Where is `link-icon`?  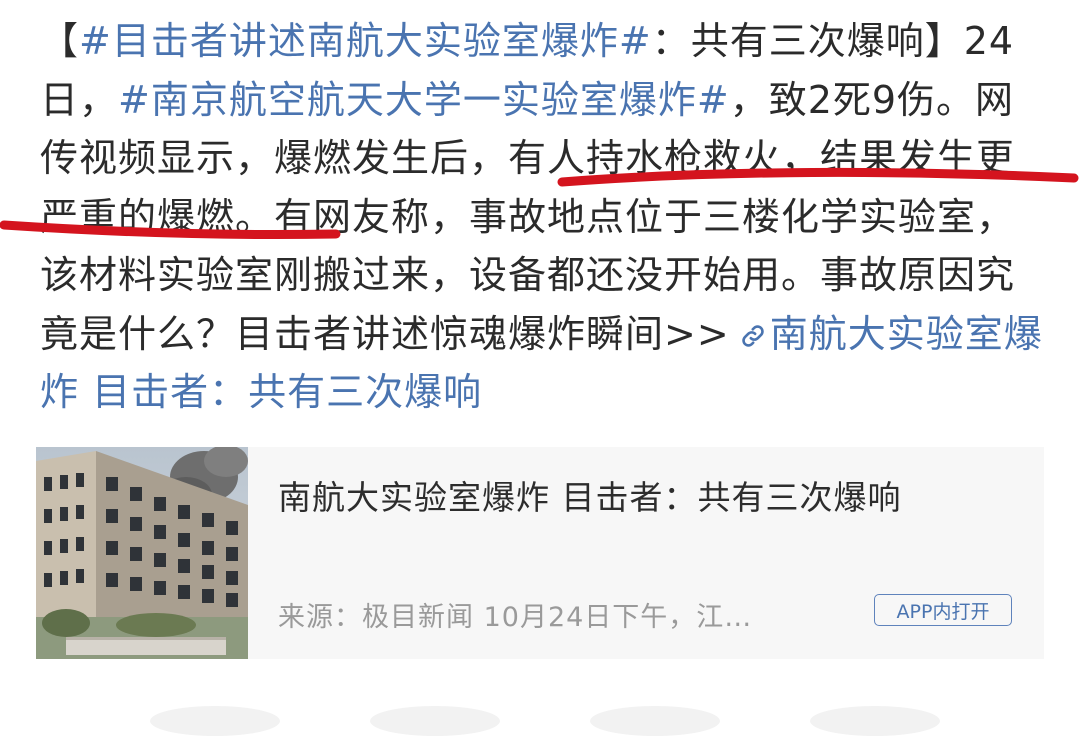 link-icon is located at coordinates (753, 334).